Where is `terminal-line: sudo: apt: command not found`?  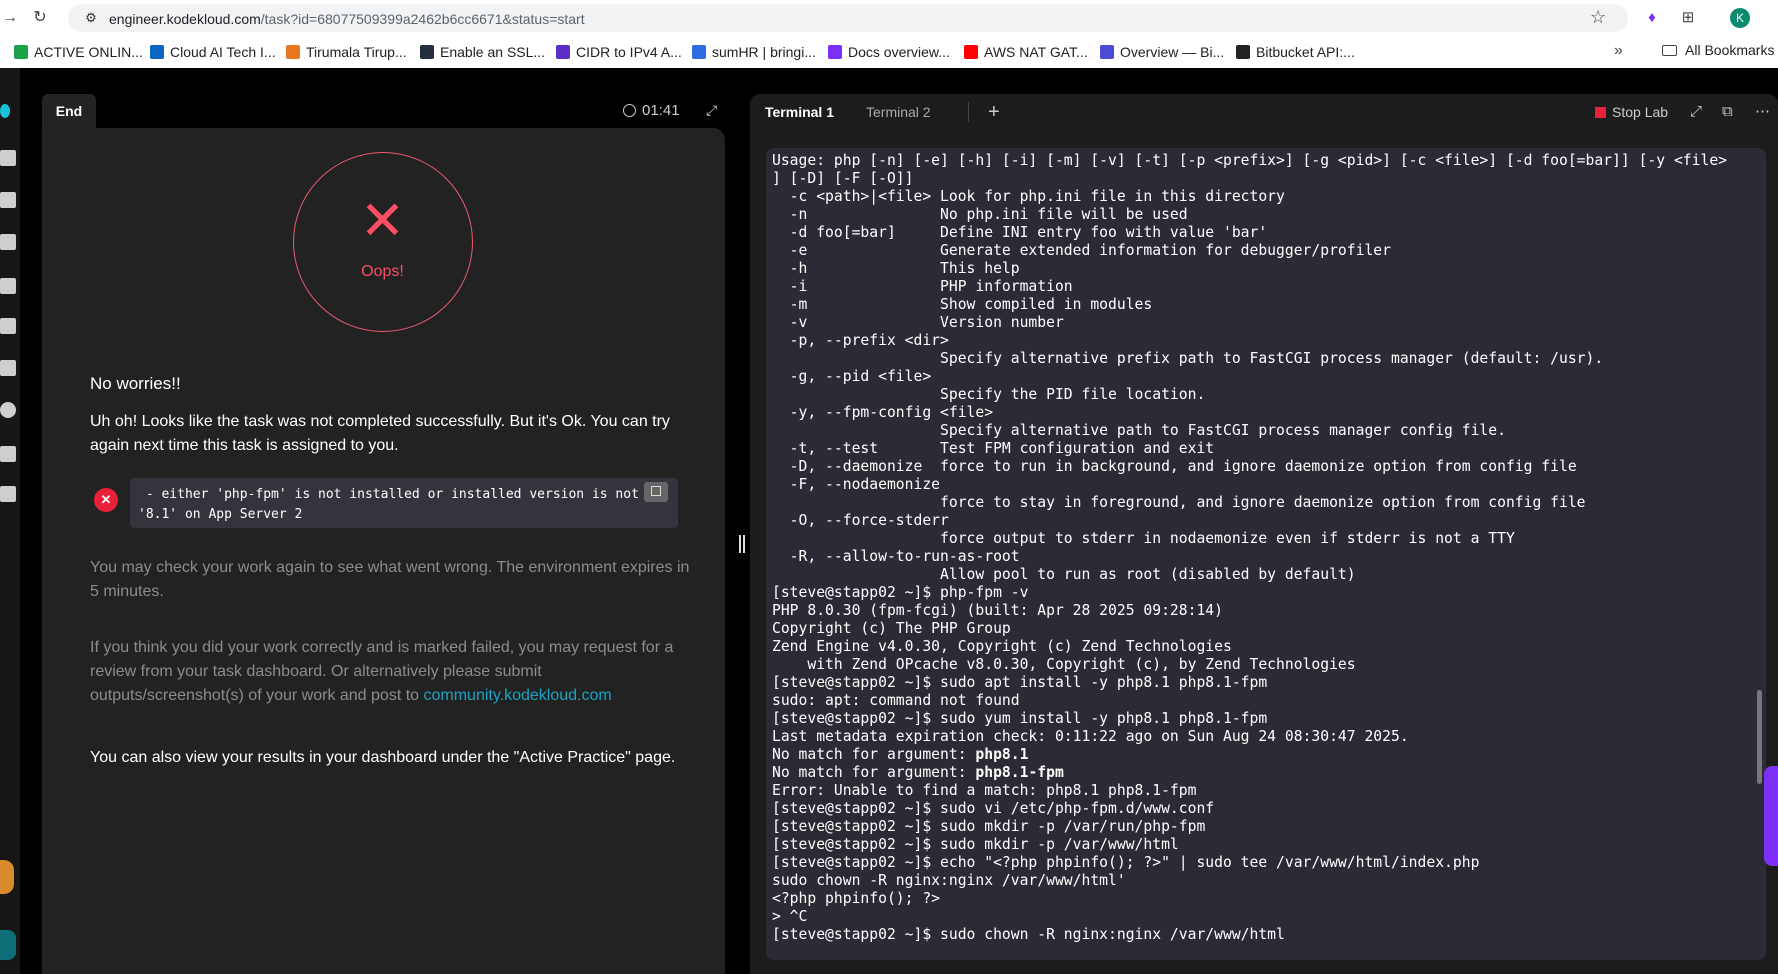 terminal-line: sudo: apt: command not found is located at coordinates (896, 700).